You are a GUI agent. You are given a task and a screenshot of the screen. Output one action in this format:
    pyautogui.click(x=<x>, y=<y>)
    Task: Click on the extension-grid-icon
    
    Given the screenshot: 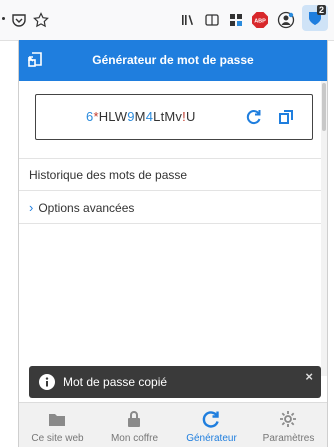 What is the action you would take?
    pyautogui.click(x=236, y=20)
    